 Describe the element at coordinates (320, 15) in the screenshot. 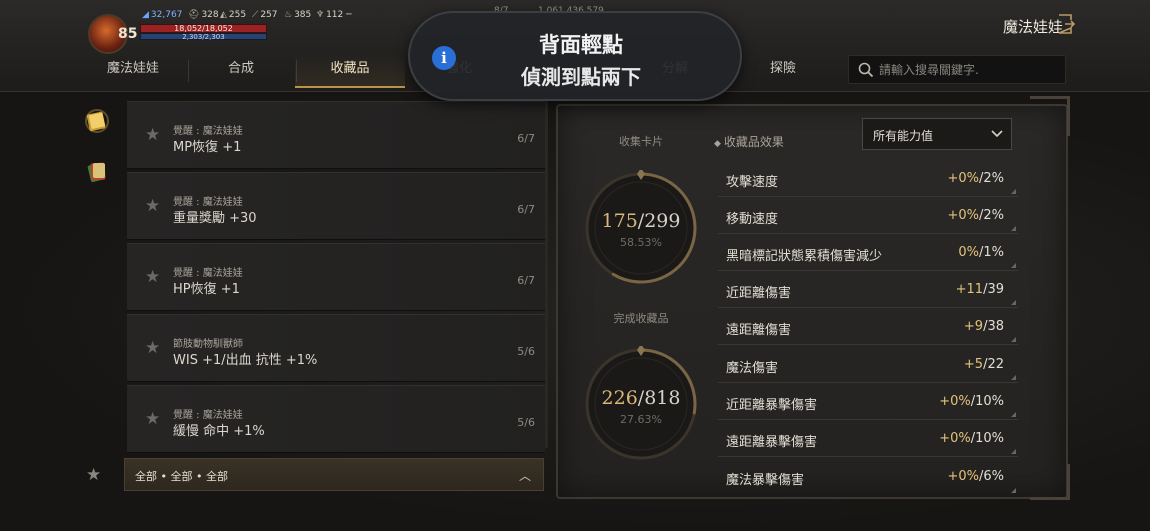

I see `trophy-icon: ♆` at that location.